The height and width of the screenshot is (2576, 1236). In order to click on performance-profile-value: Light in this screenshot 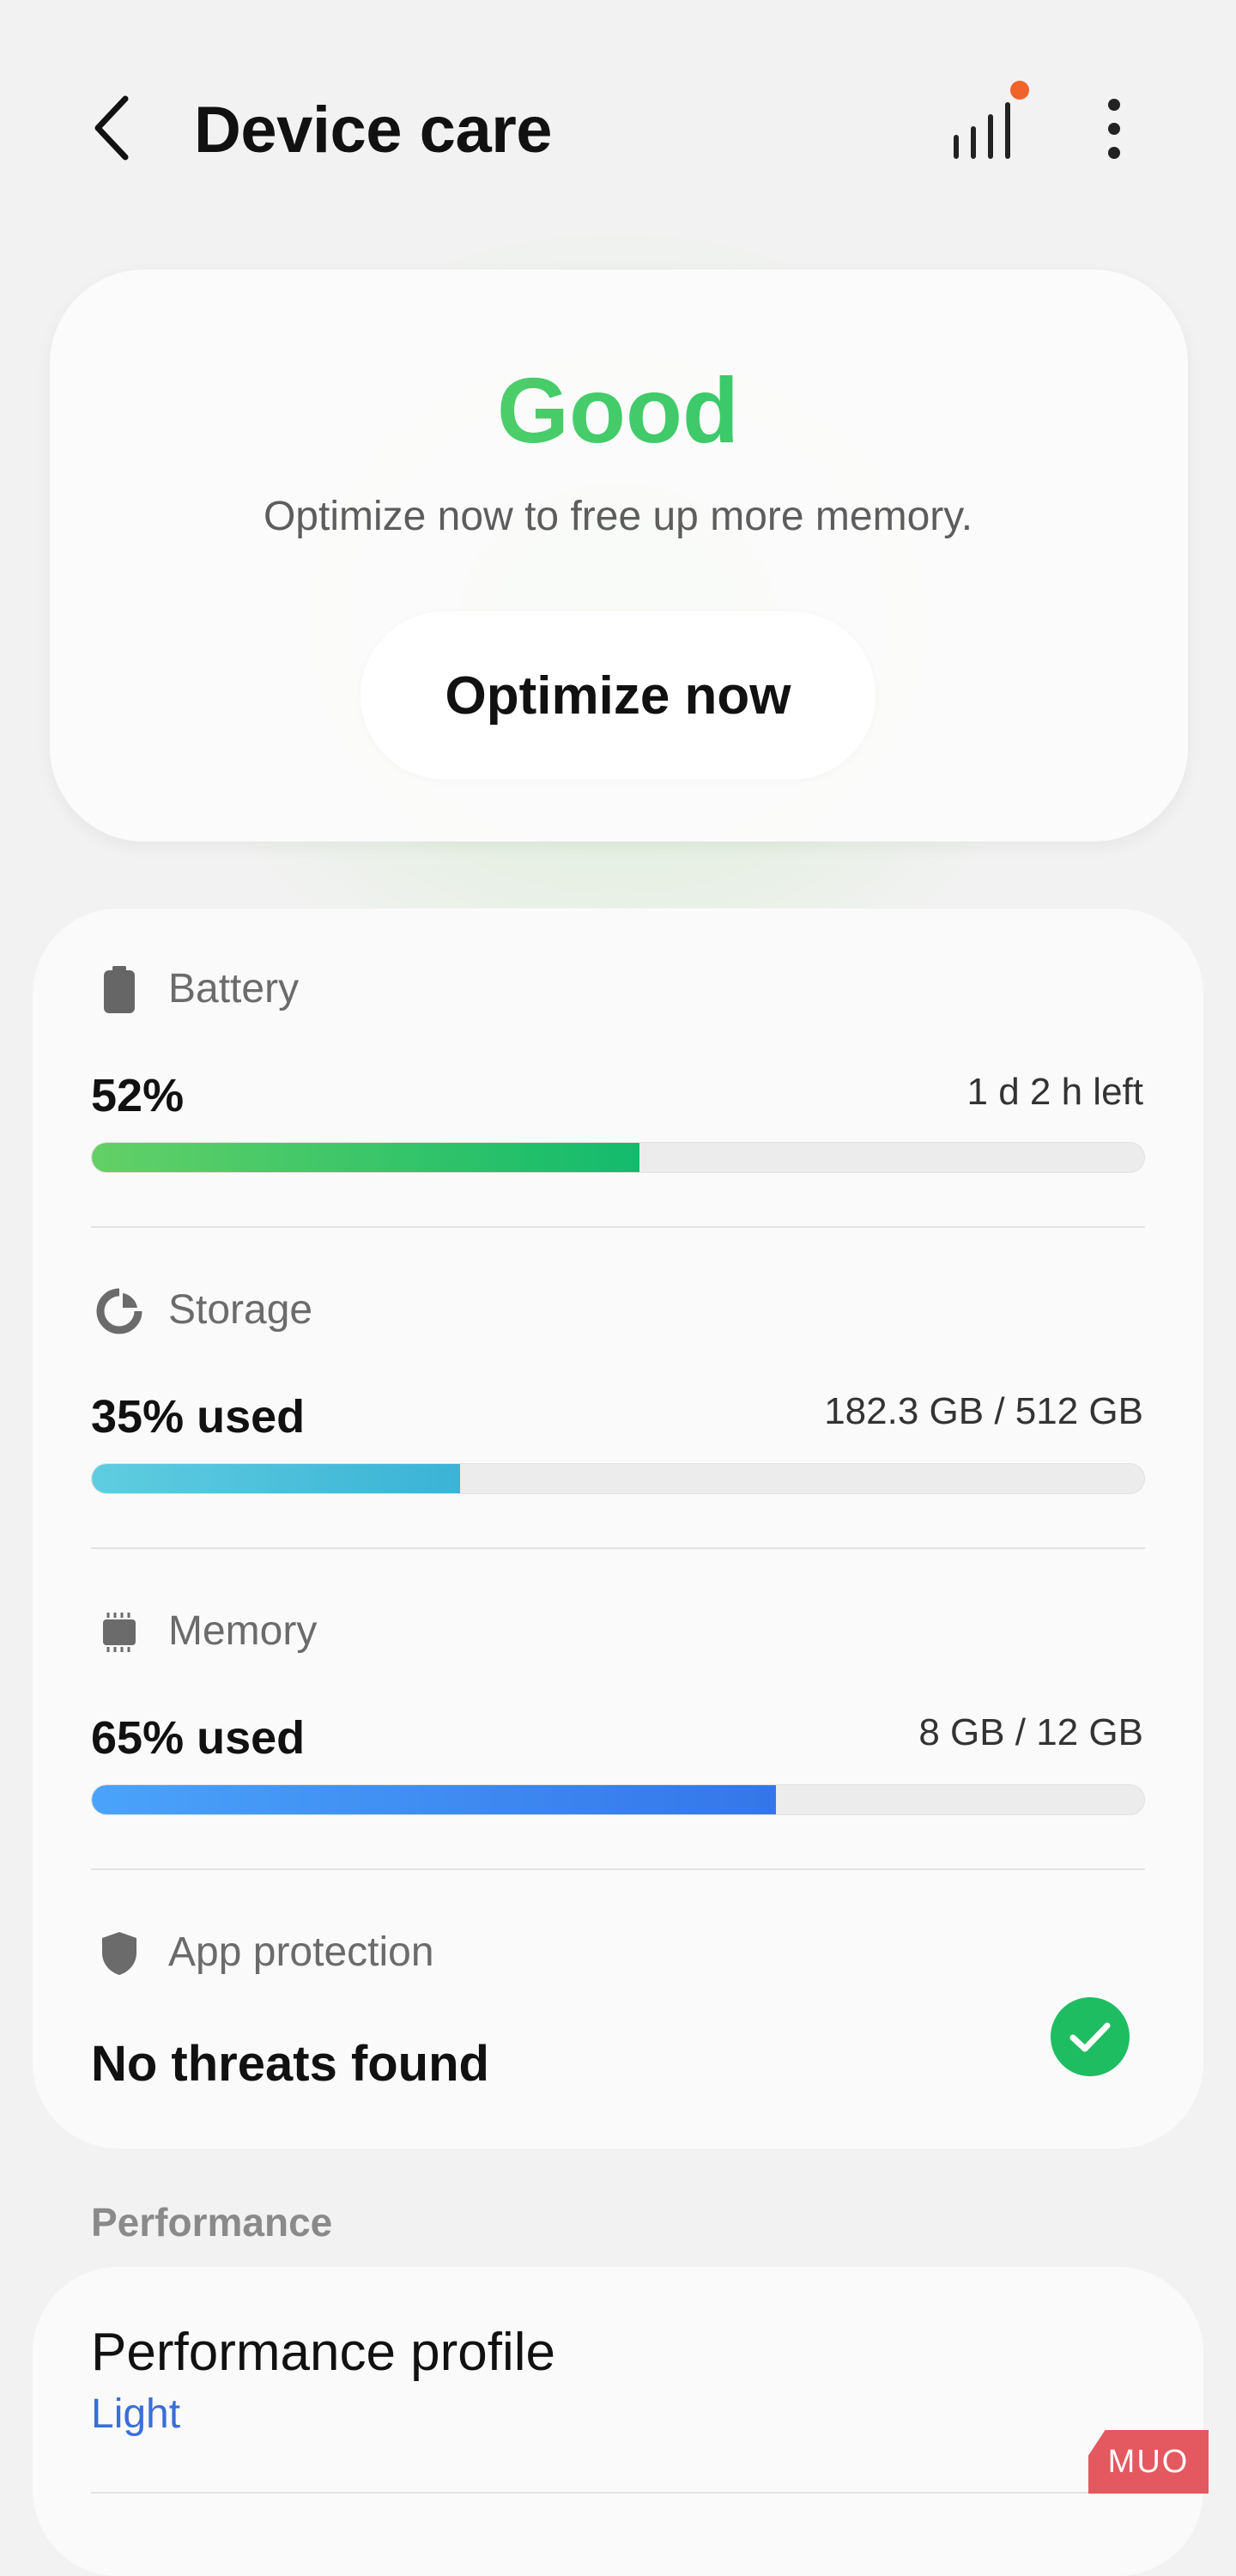, I will do `click(136, 2414)`.